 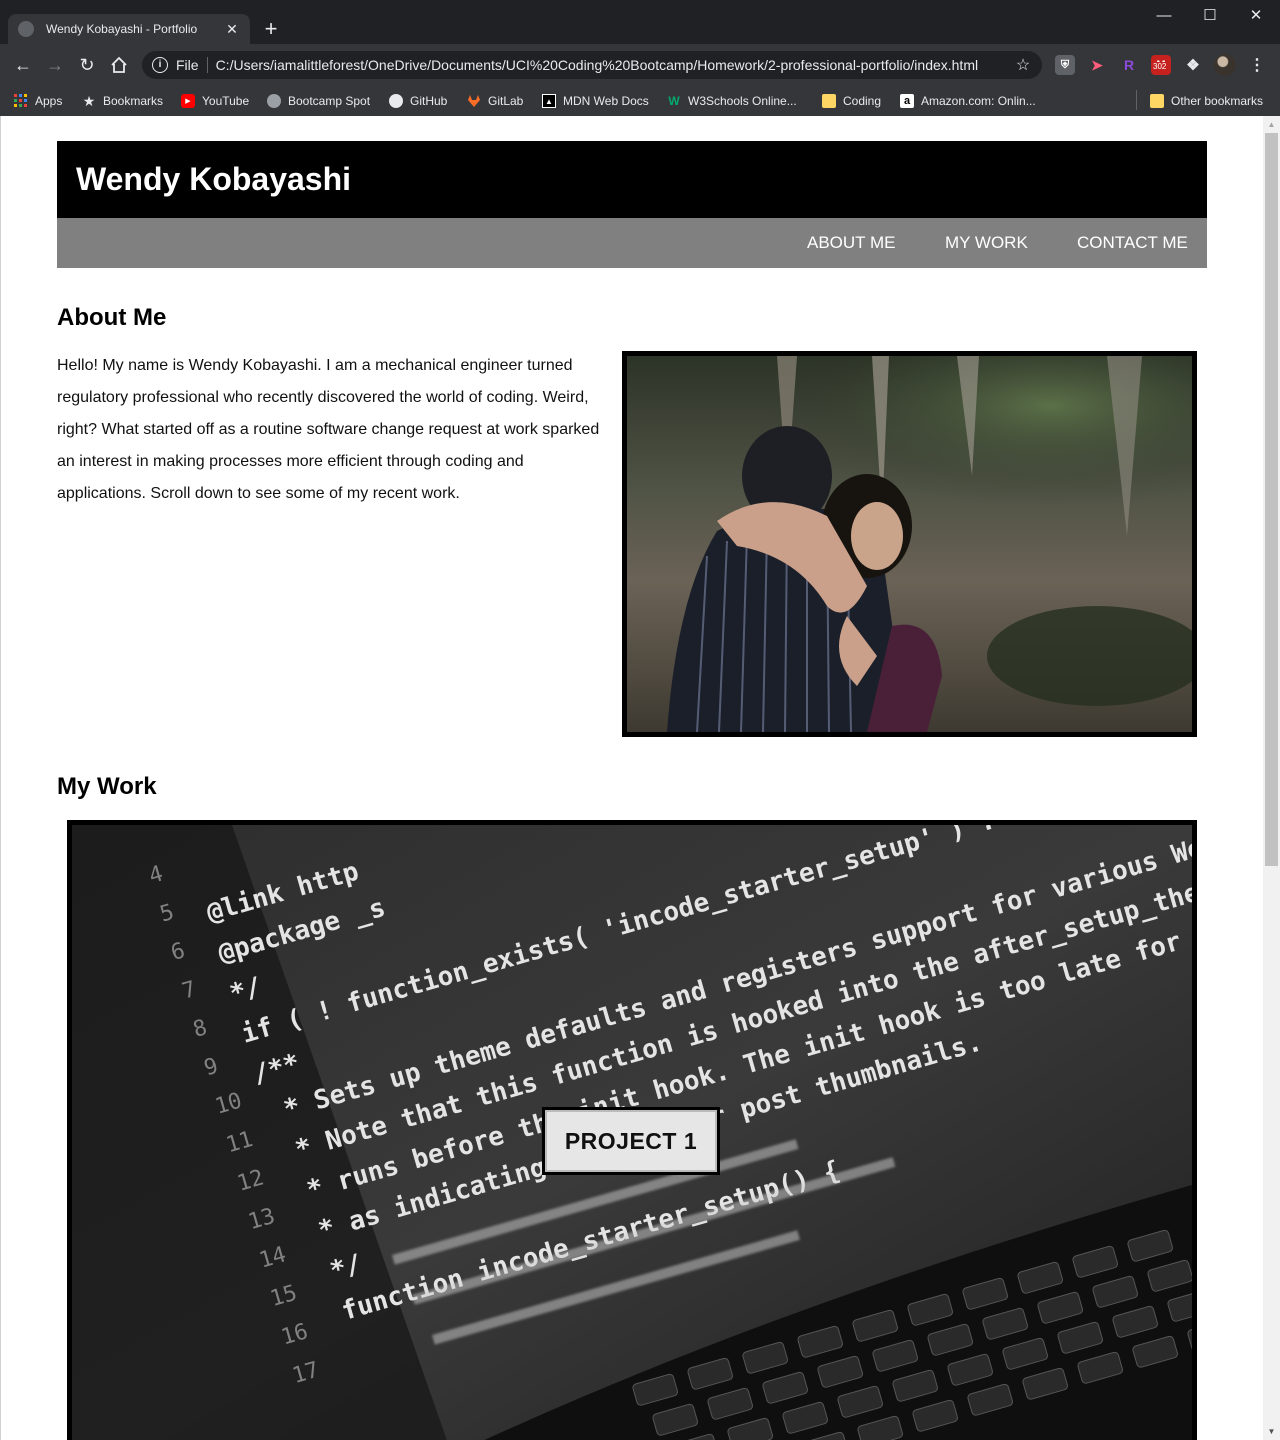 What do you see at coordinates (1132, 243) in the screenshot?
I see `nav-link-contact-me: CONTACT ME` at bounding box center [1132, 243].